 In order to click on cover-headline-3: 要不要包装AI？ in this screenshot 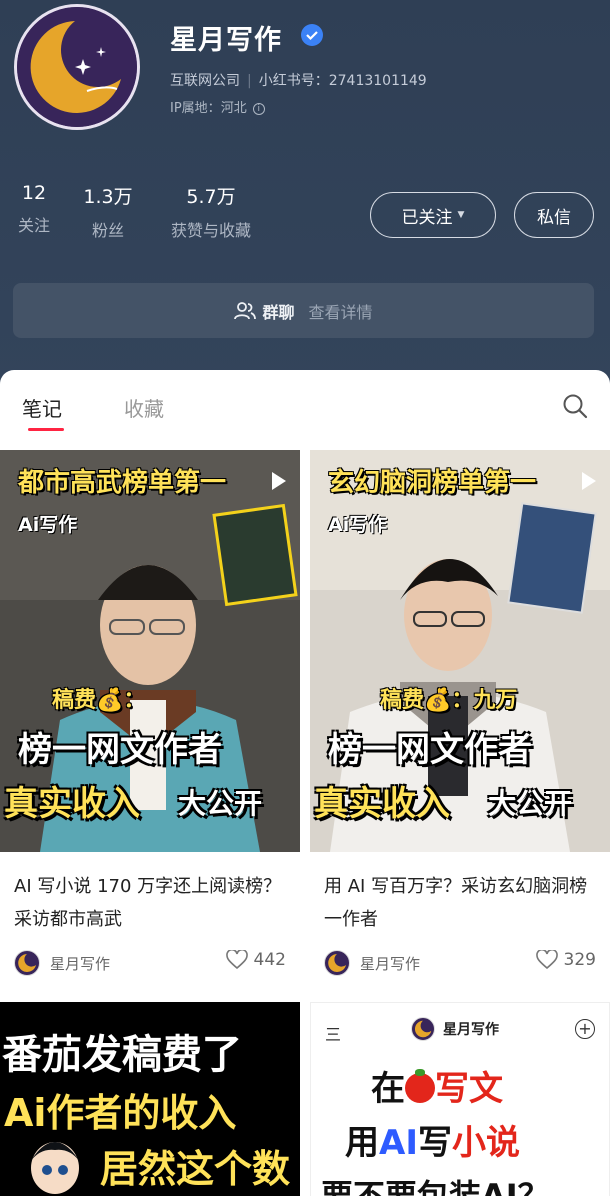, I will do `click(435, 1186)`.